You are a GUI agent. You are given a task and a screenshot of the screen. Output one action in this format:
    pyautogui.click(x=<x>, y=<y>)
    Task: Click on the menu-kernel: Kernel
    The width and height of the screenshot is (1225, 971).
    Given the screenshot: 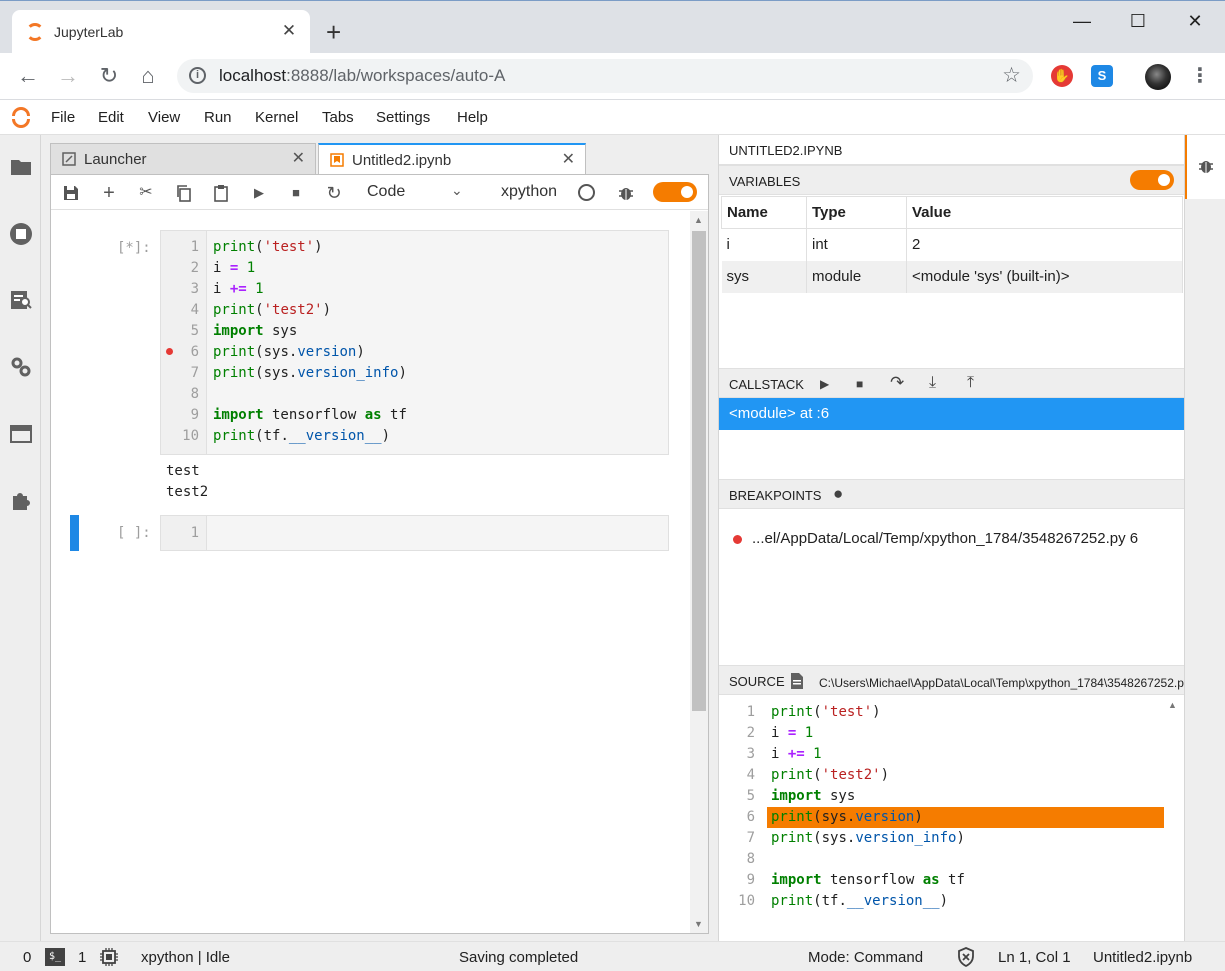 What is the action you would take?
    pyautogui.click(x=276, y=117)
    